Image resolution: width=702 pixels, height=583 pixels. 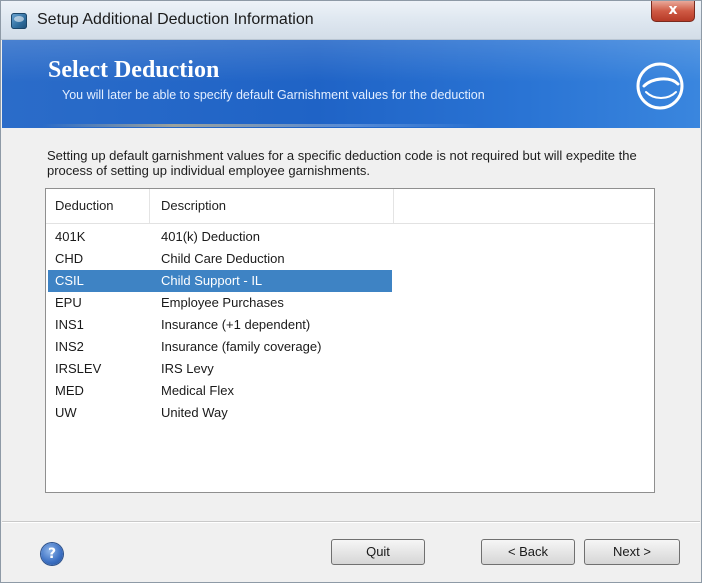 What do you see at coordinates (528, 552) in the screenshot?
I see `back-button: < Back` at bounding box center [528, 552].